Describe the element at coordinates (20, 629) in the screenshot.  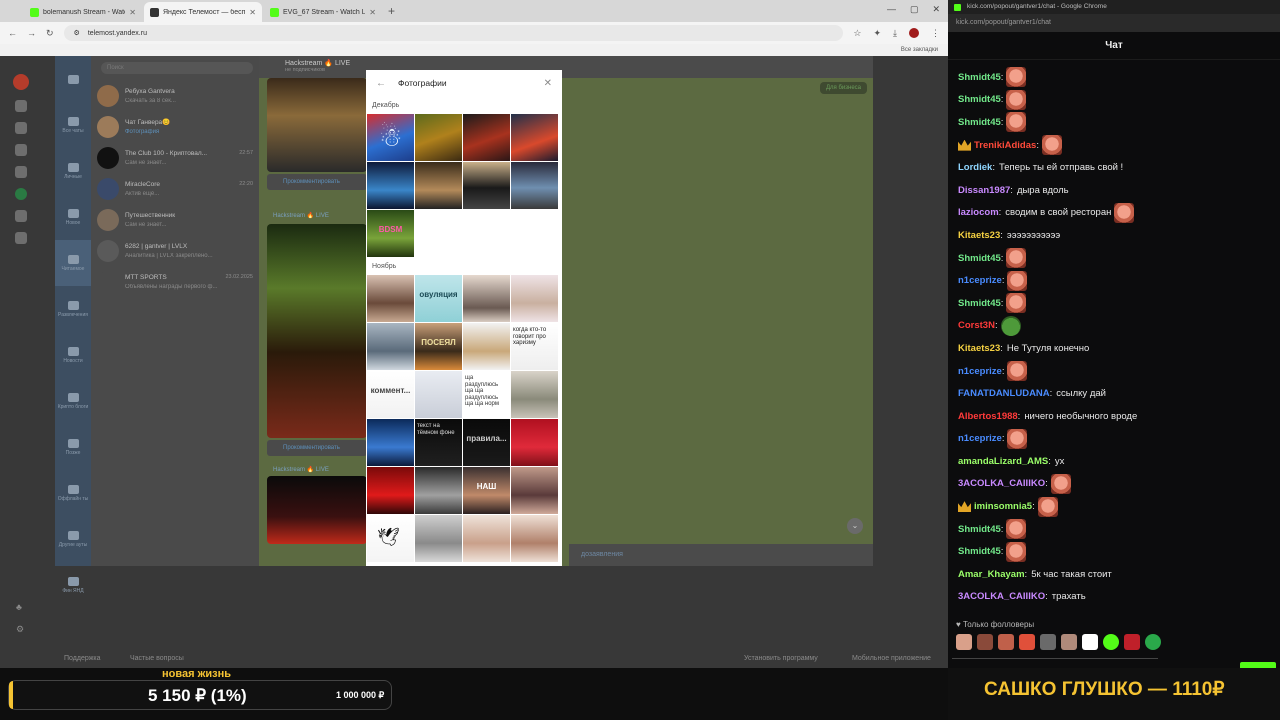
I see `settings-icon: ⚙` at that location.